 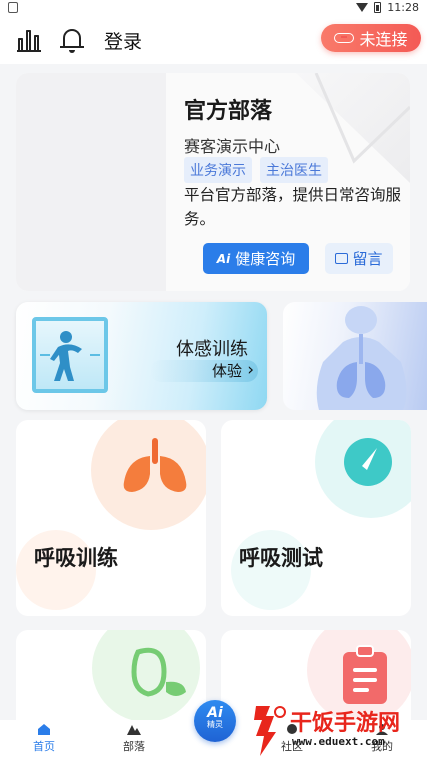 What do you see at coordinates (134, 746) in the screenshot?
I see `nav-tribe-label: 部落` at bounding box center [134, 746].